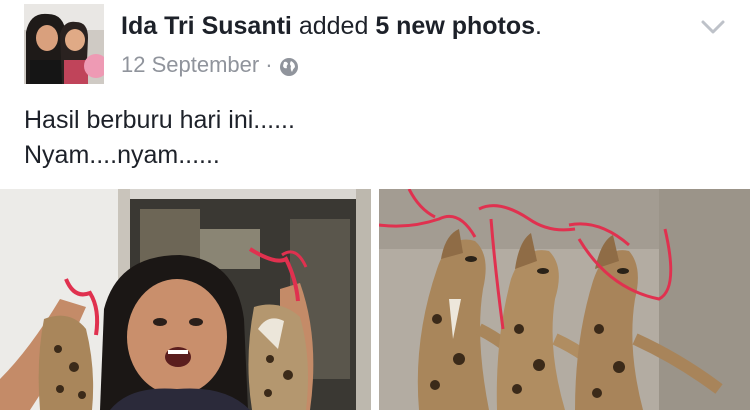 This screenshot has width=750, height=410. I want to click on post-meta: 12 September ·, so click(210, 65).